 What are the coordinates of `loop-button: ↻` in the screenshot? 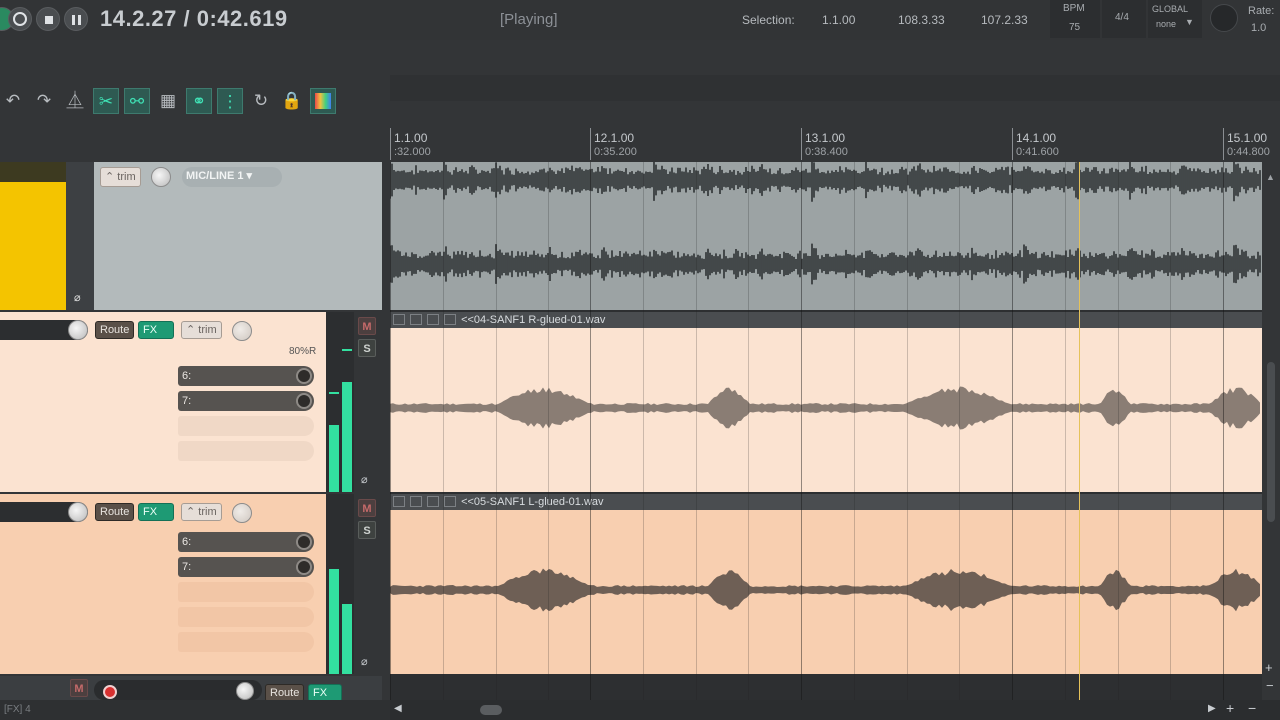 It's located at (261, 101).